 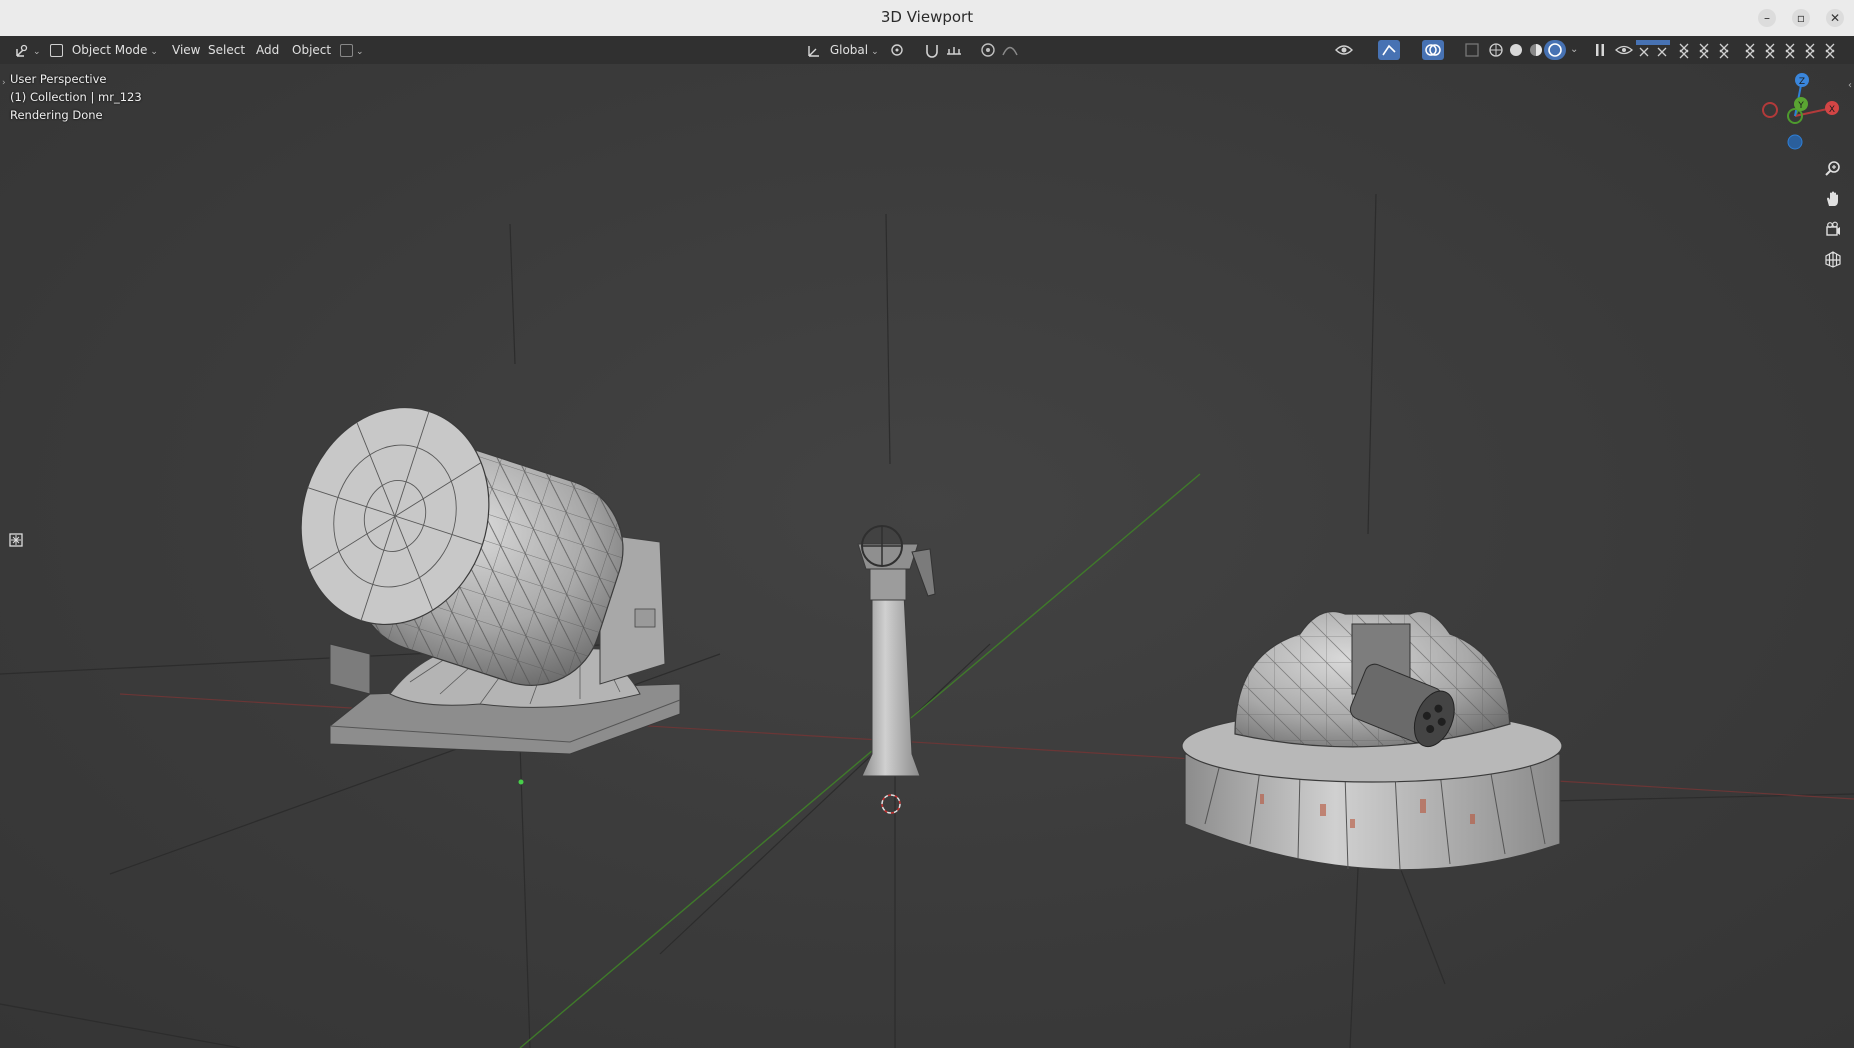 I want to click on gizmo-icon, so click(x=1389, y=50).